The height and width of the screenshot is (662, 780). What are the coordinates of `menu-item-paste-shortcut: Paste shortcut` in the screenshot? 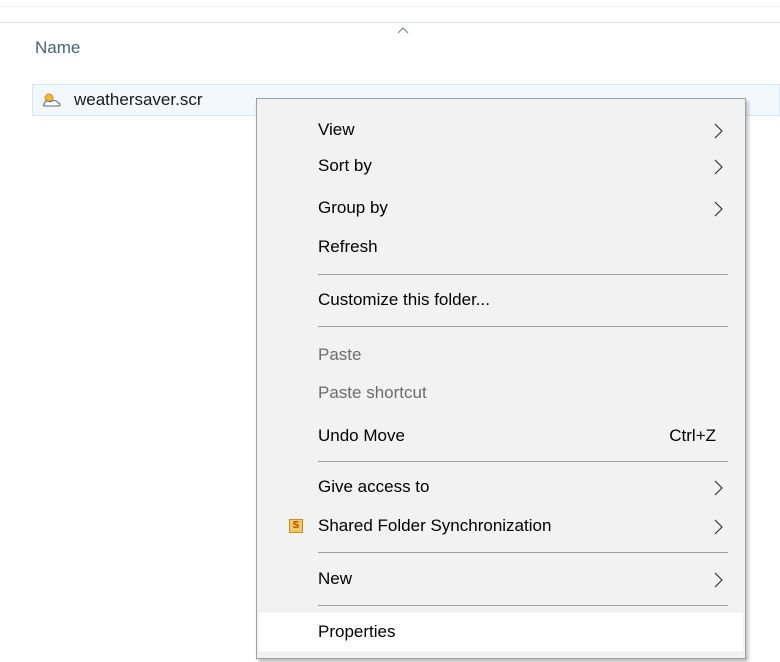 It's located at (501, 393).